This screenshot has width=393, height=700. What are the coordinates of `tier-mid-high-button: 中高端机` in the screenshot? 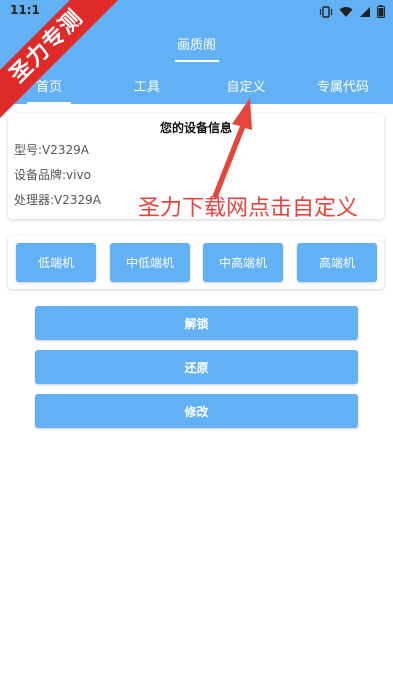 It's located at (243, 262).